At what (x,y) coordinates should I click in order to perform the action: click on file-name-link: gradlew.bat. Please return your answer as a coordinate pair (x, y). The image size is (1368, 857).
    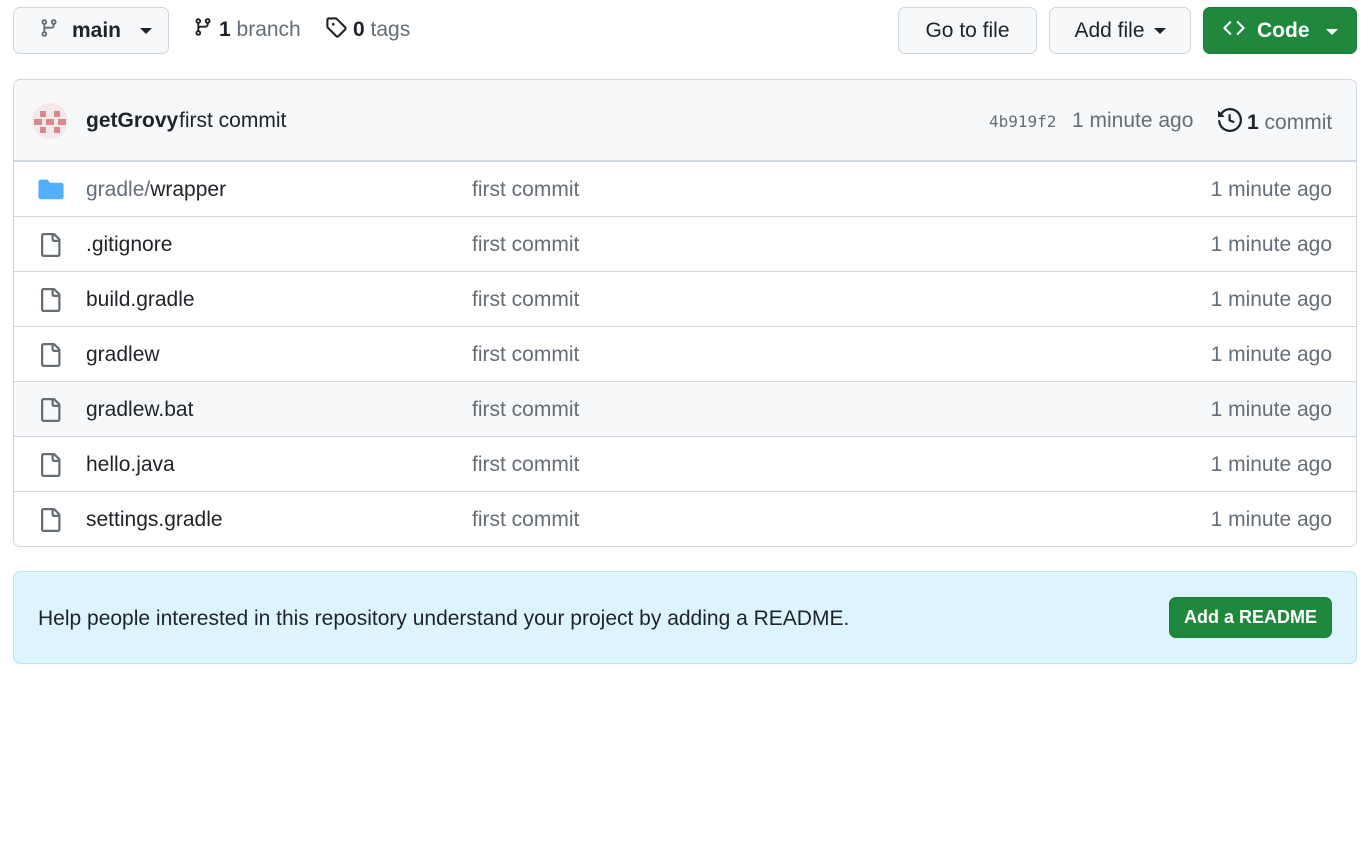
    Looking at the image, I should click on (139, 410).